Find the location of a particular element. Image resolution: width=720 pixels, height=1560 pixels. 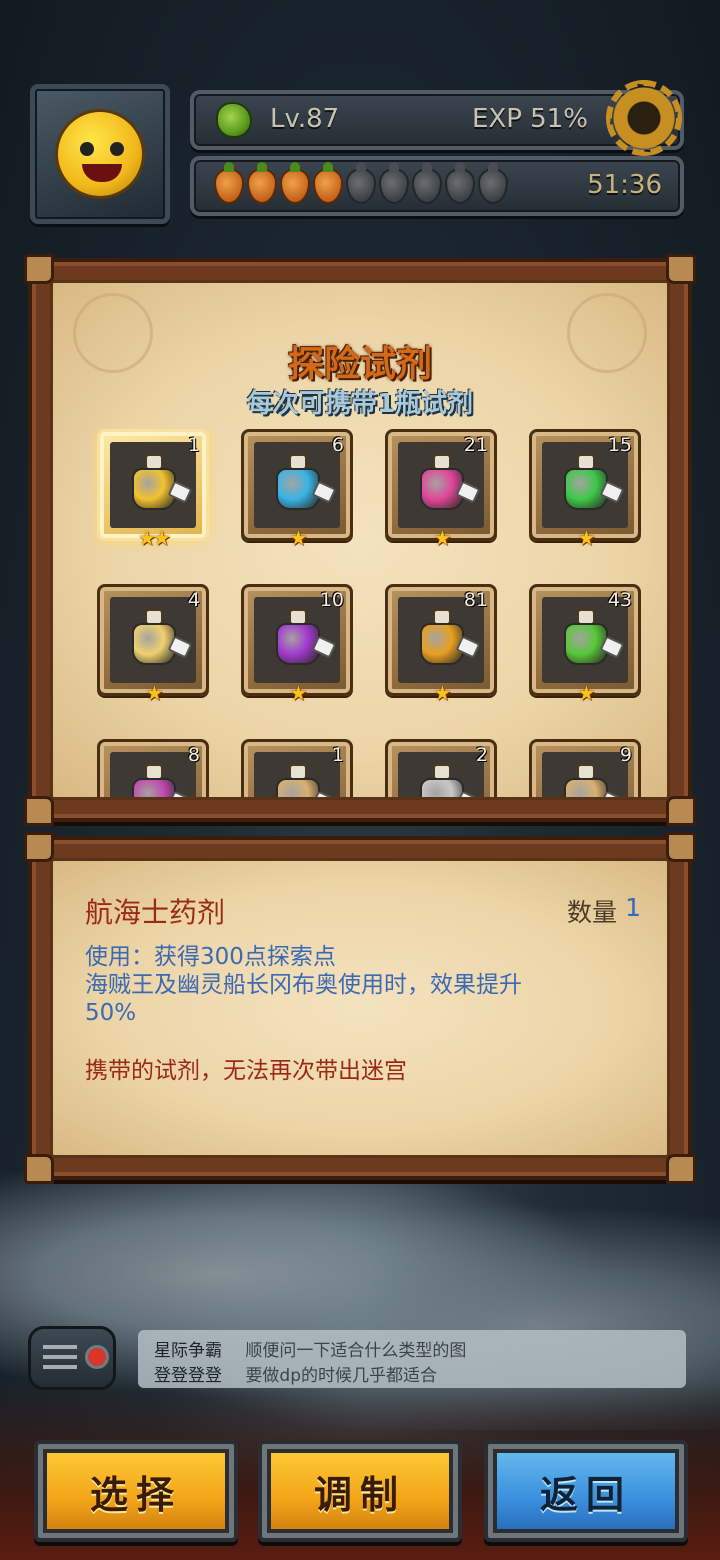

brew-button: 调制 is located at coordinates (360, 1491).